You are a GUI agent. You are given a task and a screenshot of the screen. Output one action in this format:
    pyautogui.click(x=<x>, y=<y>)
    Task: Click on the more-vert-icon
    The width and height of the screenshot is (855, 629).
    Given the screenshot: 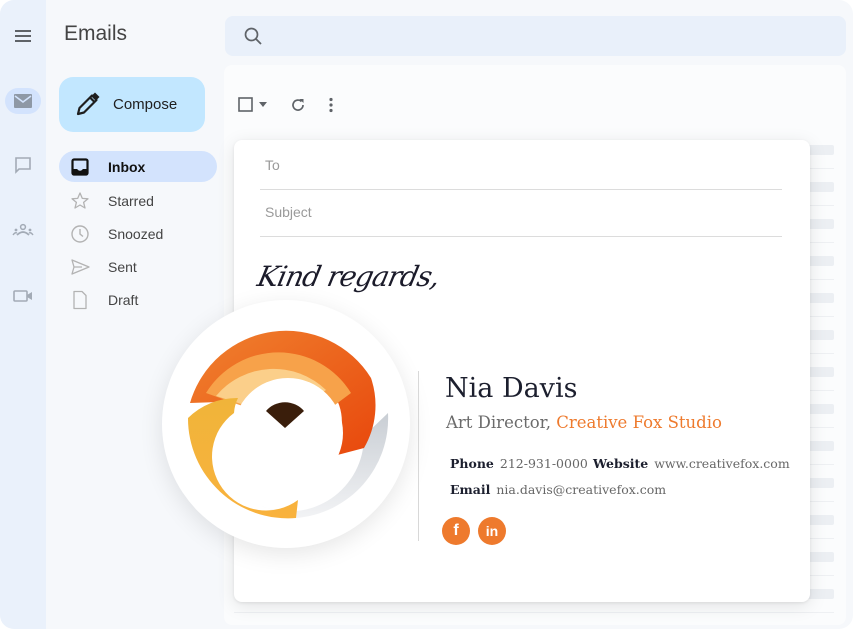 What is the action you would take?
    pyautogui.click(x=331, y=105)
    